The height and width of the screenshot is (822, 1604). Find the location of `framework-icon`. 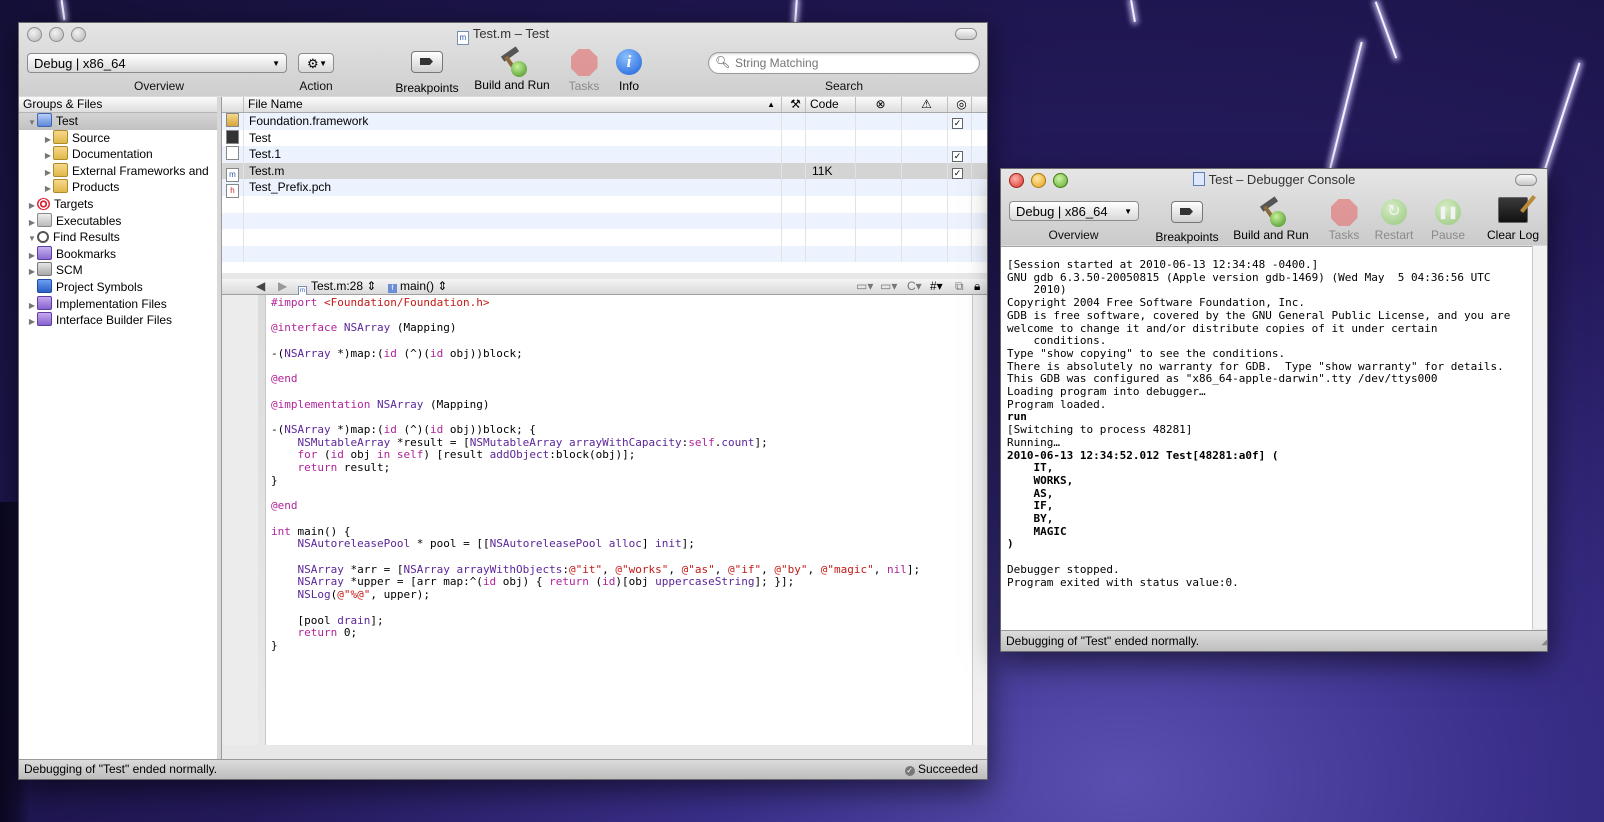

framework-icon is located at coordinates (232, 120).